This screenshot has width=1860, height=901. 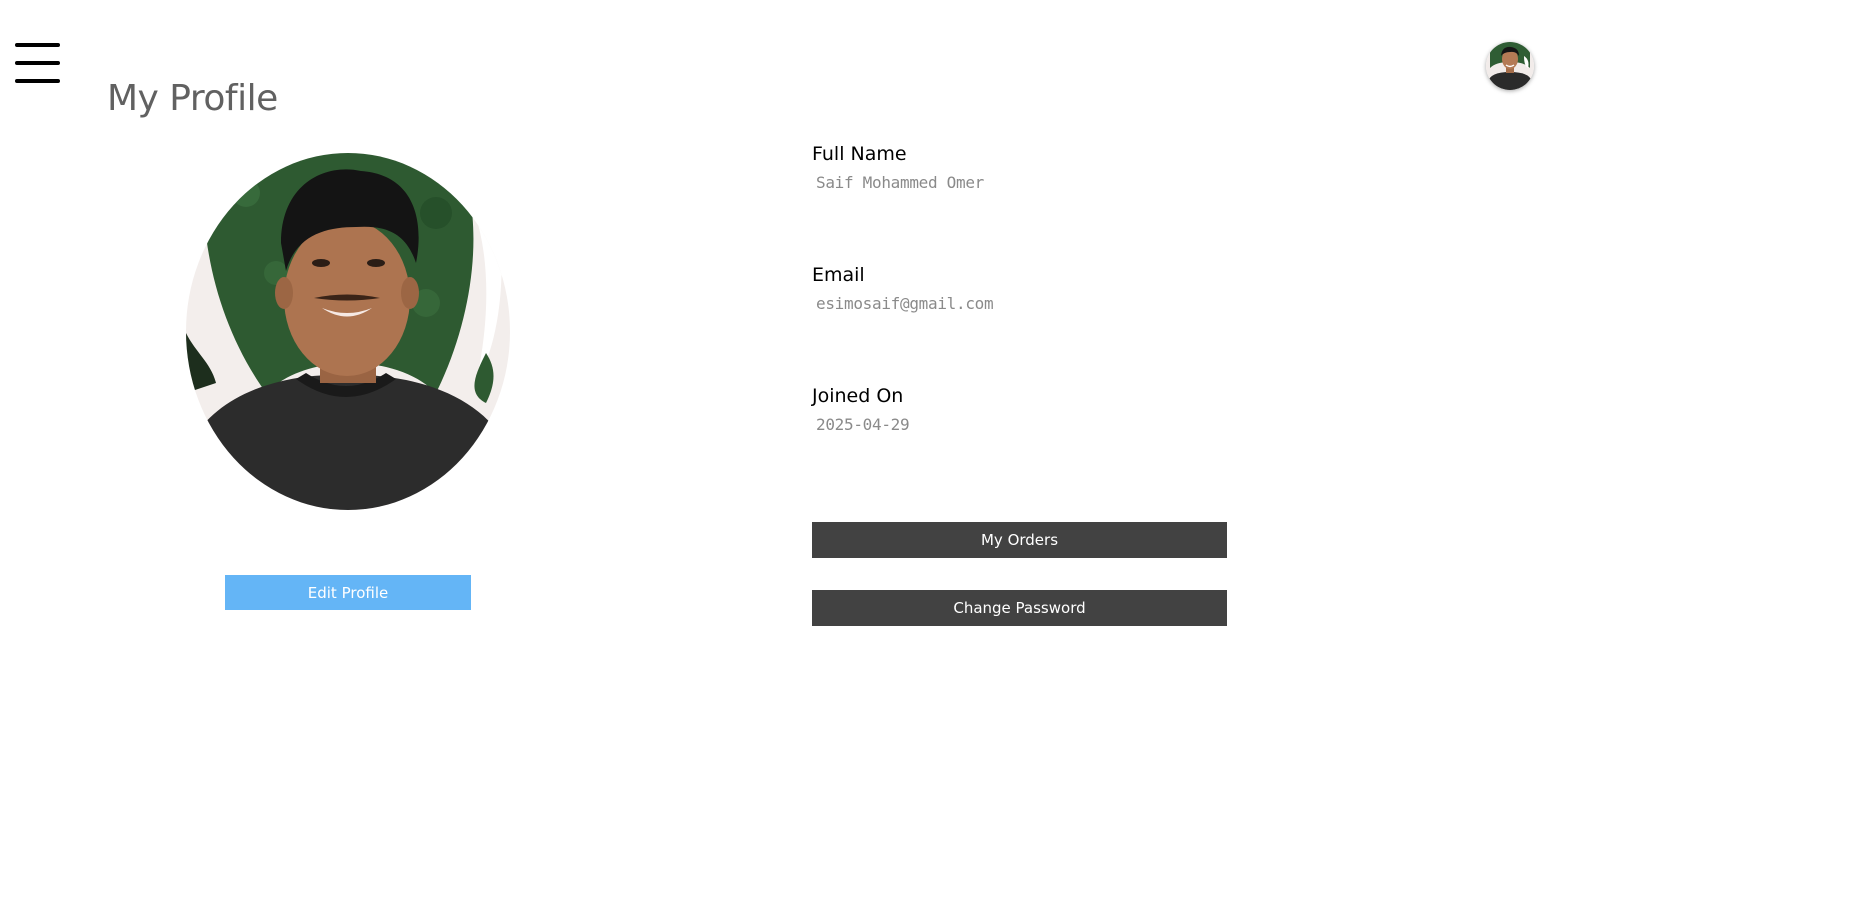 I want to click on edit-profile-button: Edit Profile, so click(x=348, y=592).